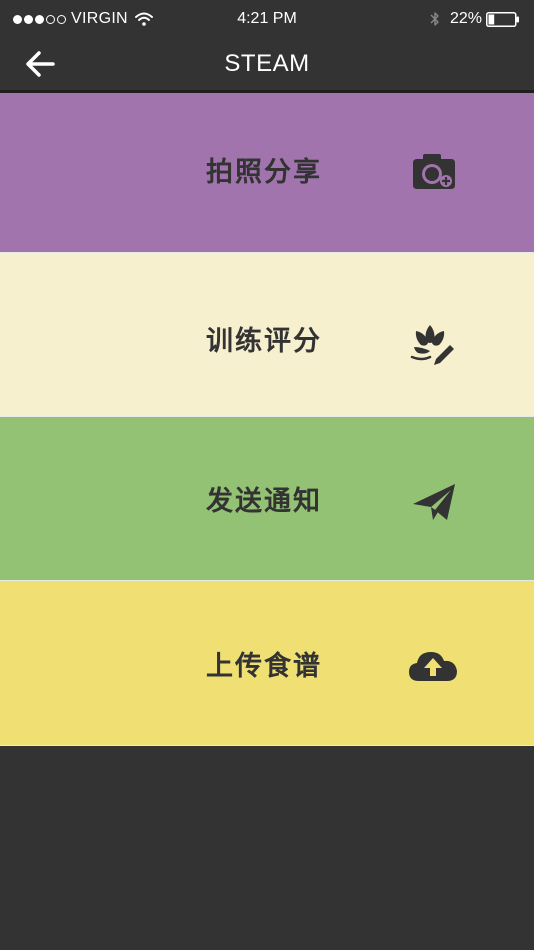  What do you see at coordinates (264, 666) in the screenshot?
I see `menu-item-label: 上传食谱` at bounding box center [264, 666].